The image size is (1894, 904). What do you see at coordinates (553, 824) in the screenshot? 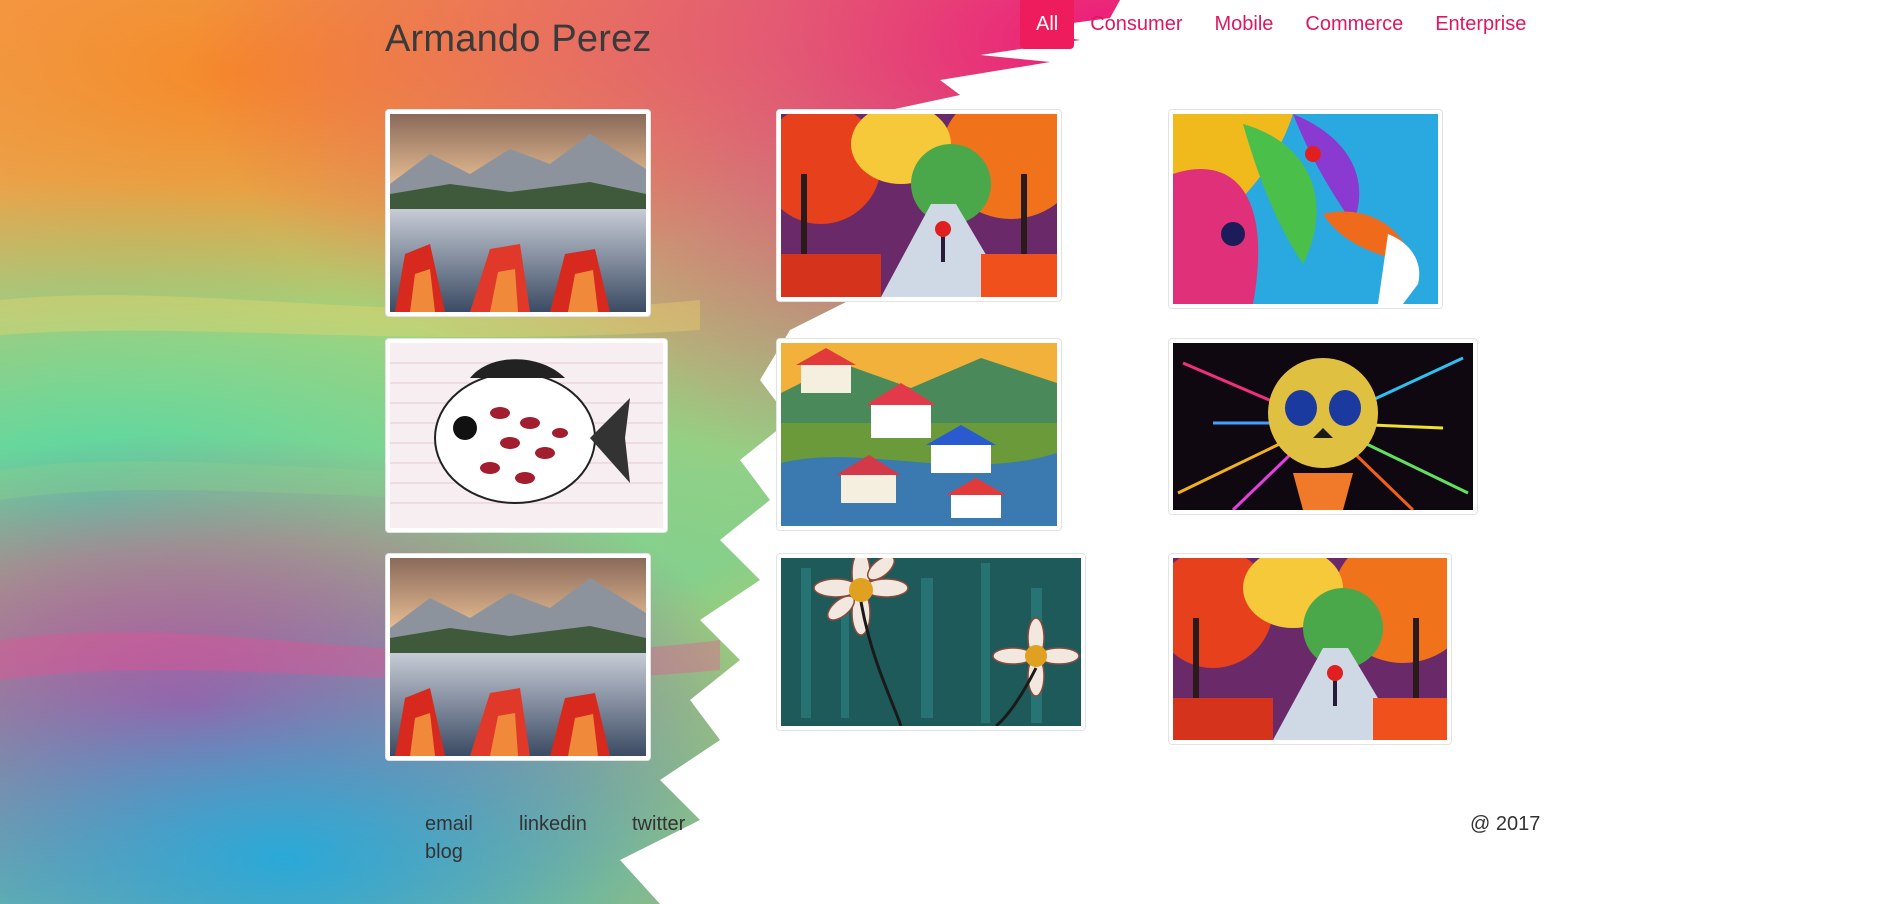
I see `linkedin-link: linkedin` at bounding box center [553, 824].